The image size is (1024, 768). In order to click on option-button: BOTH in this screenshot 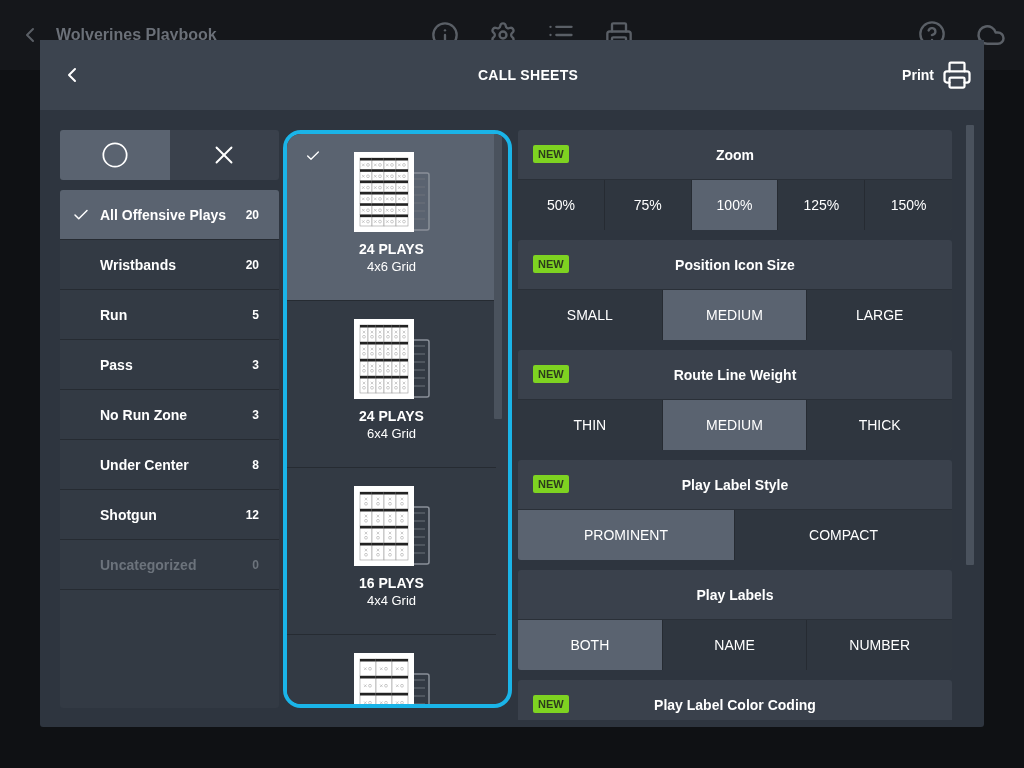, I will do `click(590, 645)`.